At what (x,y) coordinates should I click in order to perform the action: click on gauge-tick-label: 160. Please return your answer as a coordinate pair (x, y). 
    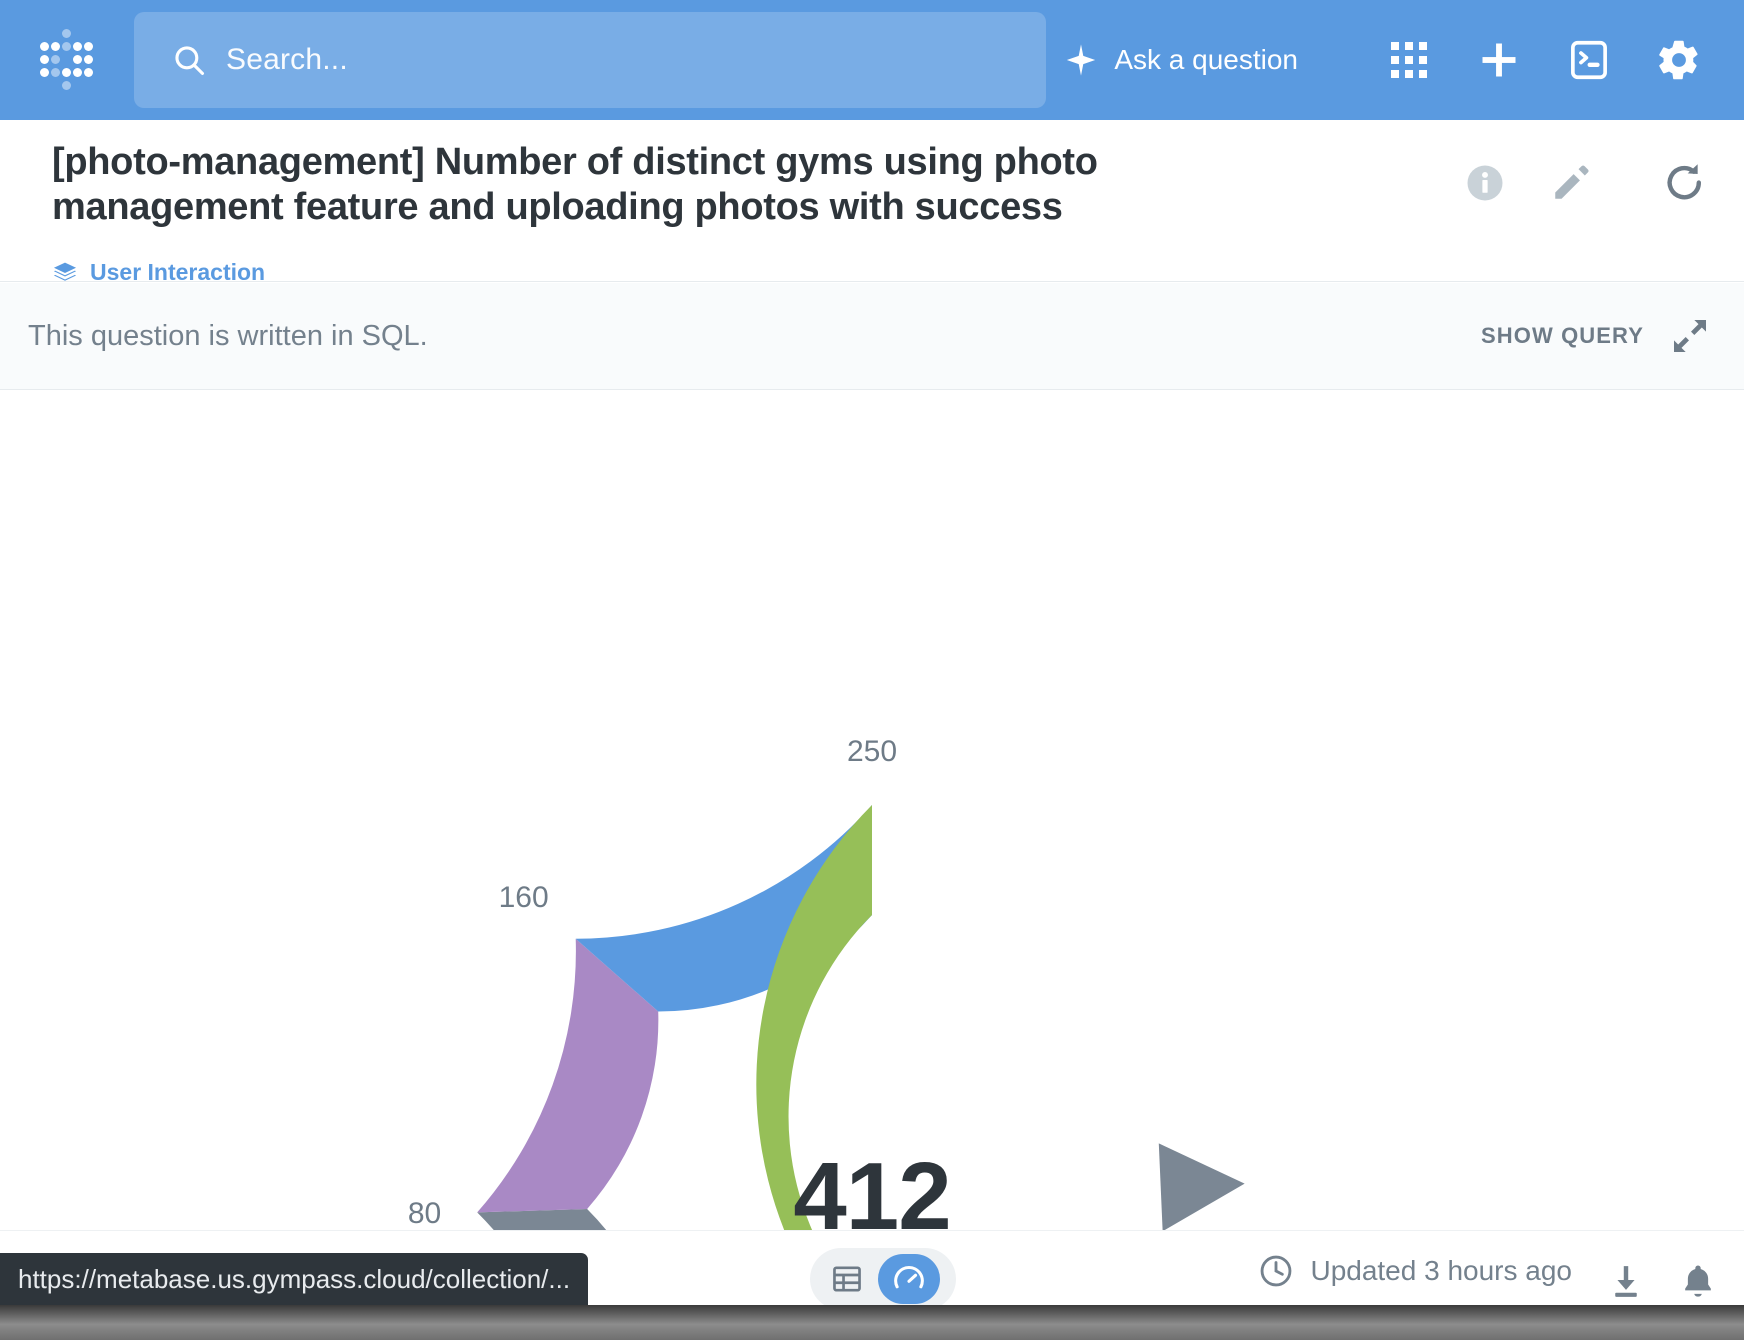
    Looking at the image, I should click on (523, 897).